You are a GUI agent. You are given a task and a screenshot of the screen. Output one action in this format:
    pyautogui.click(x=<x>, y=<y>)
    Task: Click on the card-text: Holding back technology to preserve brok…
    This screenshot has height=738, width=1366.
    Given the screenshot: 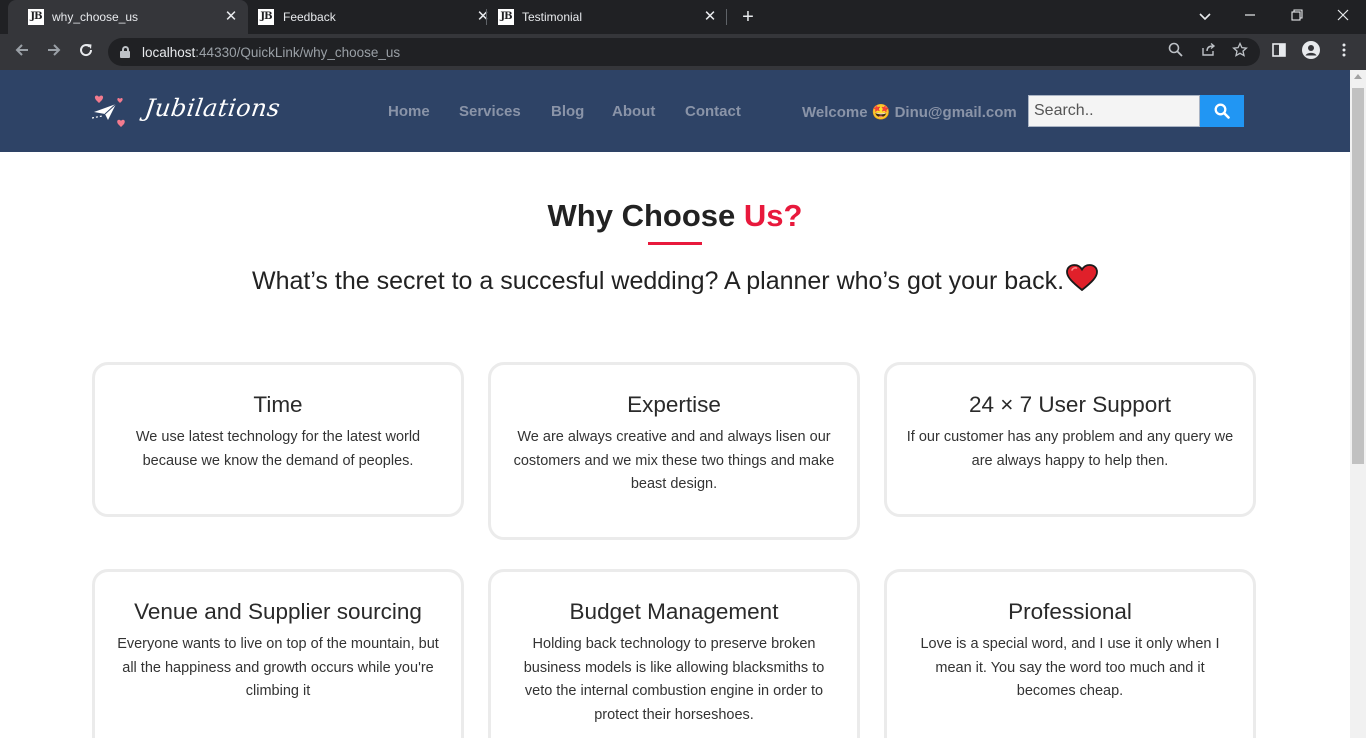 What is the action you would take?
    pyautogui.click(x=674, y=679)
    